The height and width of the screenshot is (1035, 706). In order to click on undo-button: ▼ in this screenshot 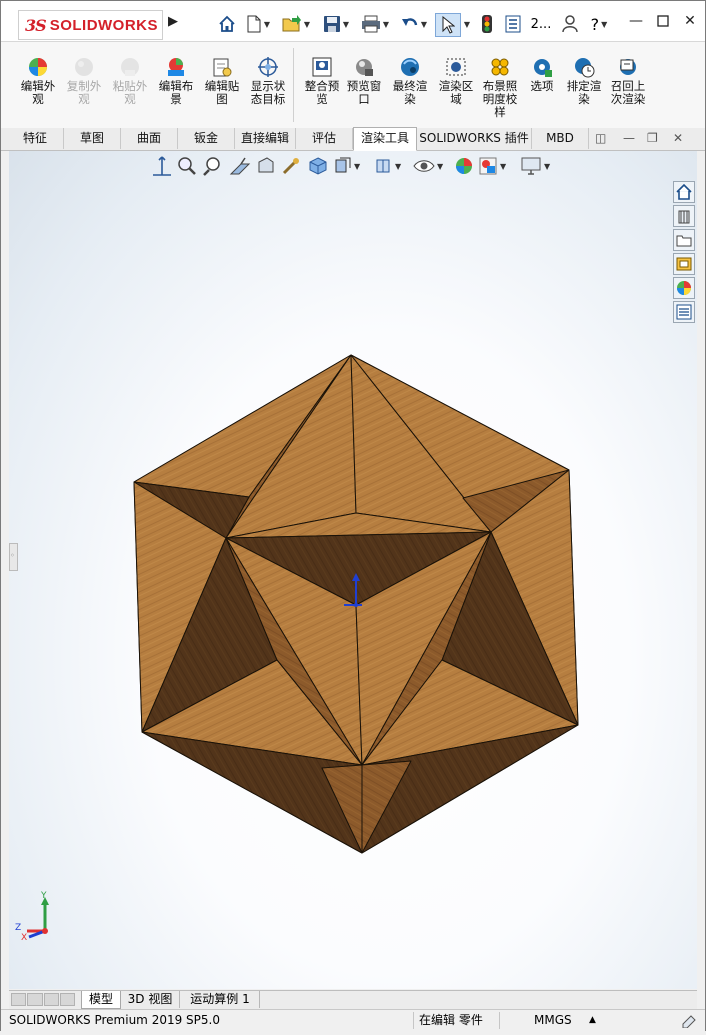, I will do `click(414, 24)`.